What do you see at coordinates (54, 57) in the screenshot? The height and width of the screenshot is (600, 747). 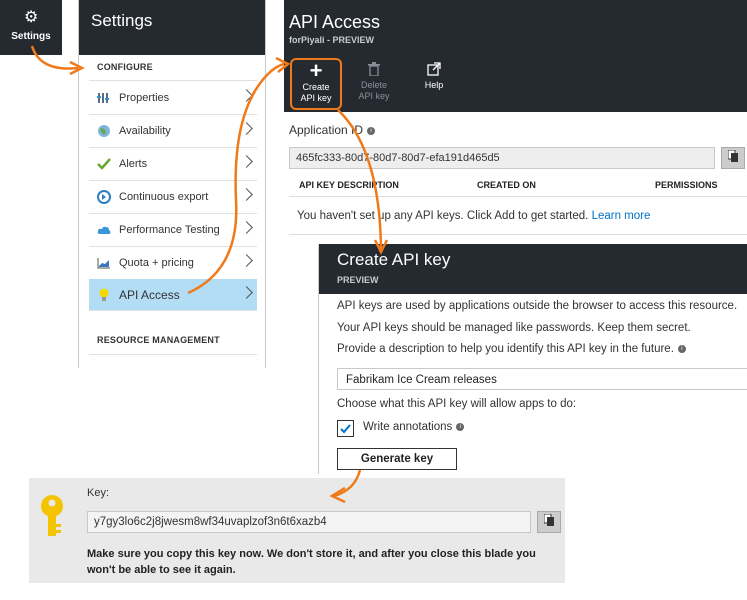 I see `arrow-settings-to-configure` at bounding box center [54, 57].